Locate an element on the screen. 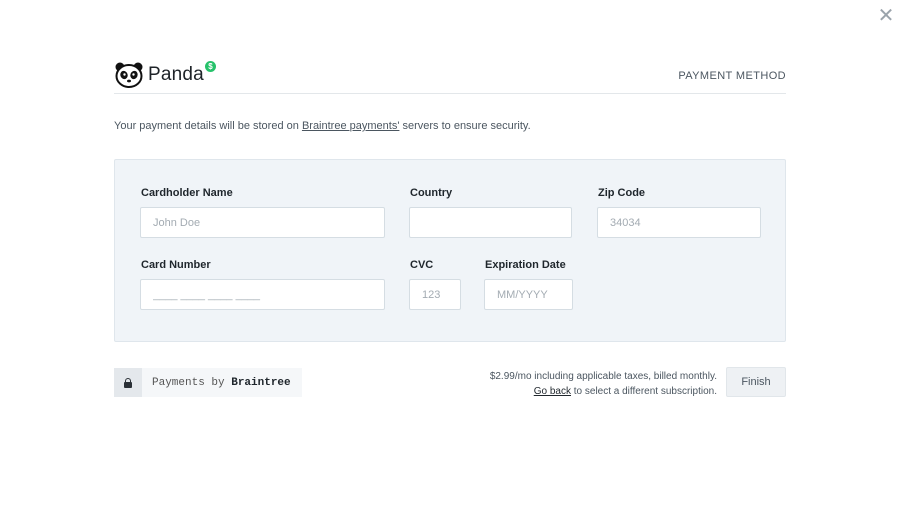 The width and height of the screenshot is (900, 505). cardholder-name-label: Cardholder Name is located at coordinates (187, 193).